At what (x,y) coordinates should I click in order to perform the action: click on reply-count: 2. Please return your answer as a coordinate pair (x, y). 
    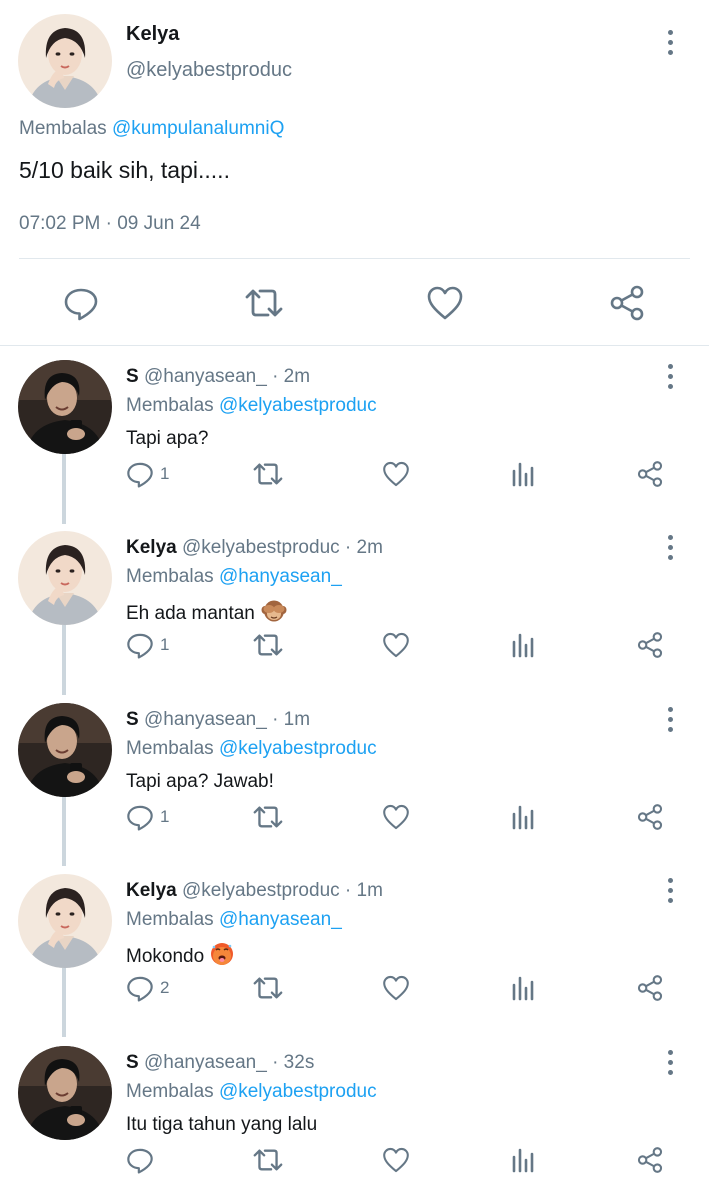
    Looking at the image, I should click on (165, 987).